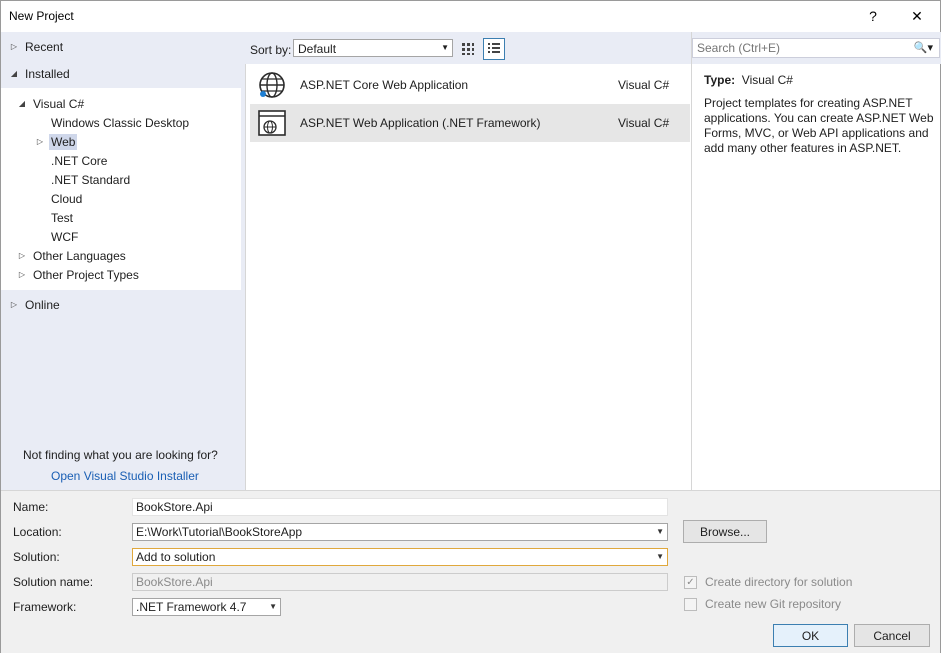 The width and height of the screenshot is (941, 653). What do you see at coordinates (400, 507) in the screenshot?
I see `name-field: BookStore.Api` at bounding box center [400, 507].